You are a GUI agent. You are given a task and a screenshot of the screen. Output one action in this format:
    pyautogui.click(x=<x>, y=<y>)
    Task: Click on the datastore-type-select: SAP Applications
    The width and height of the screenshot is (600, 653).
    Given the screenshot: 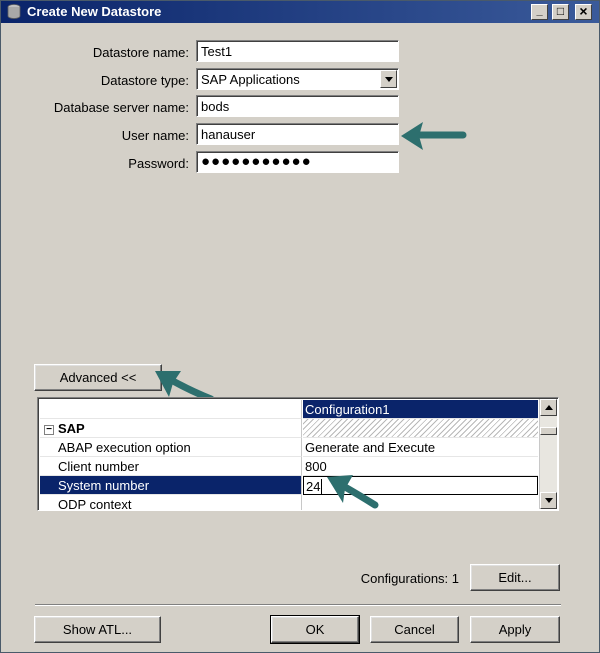 What is the action you would take?
    pyautogui.click(x=297, y=79)
    